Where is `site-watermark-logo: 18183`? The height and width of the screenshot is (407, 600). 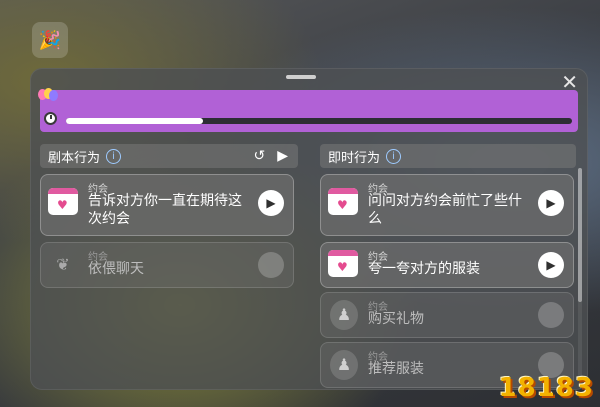 site-watermark-logo: 18183 is located at coordinates (546, 388).